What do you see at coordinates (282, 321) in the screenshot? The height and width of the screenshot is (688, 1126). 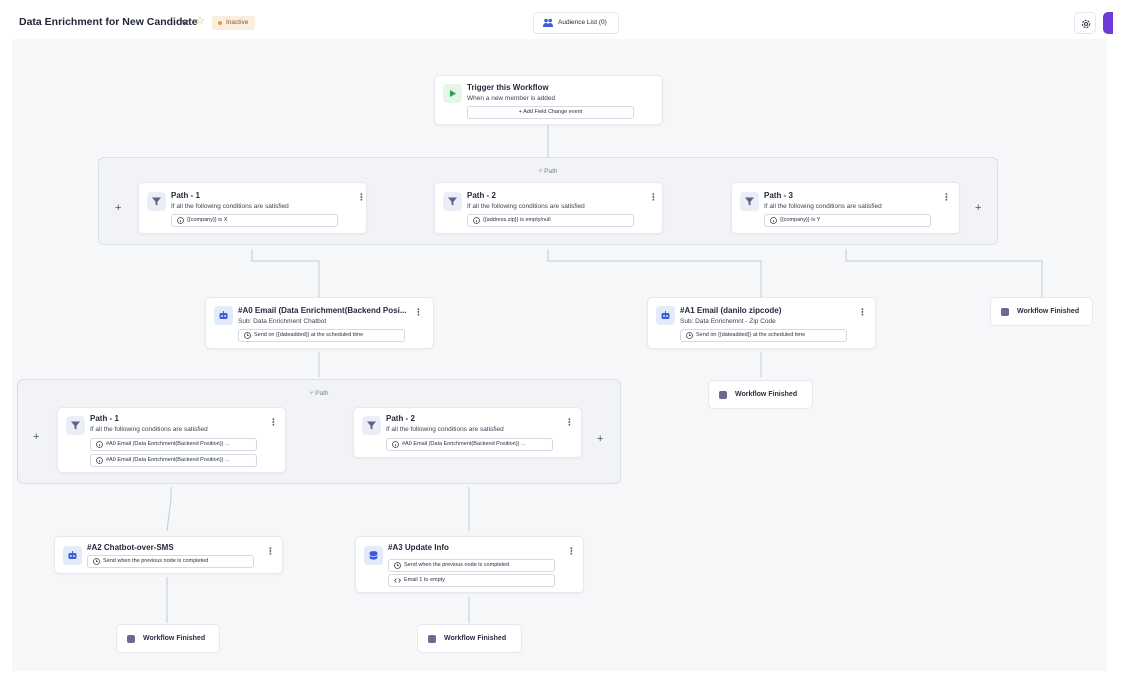 I see `email-subject: Sub: Data Enrichment Chatbot` at bounding box center [282, 321].